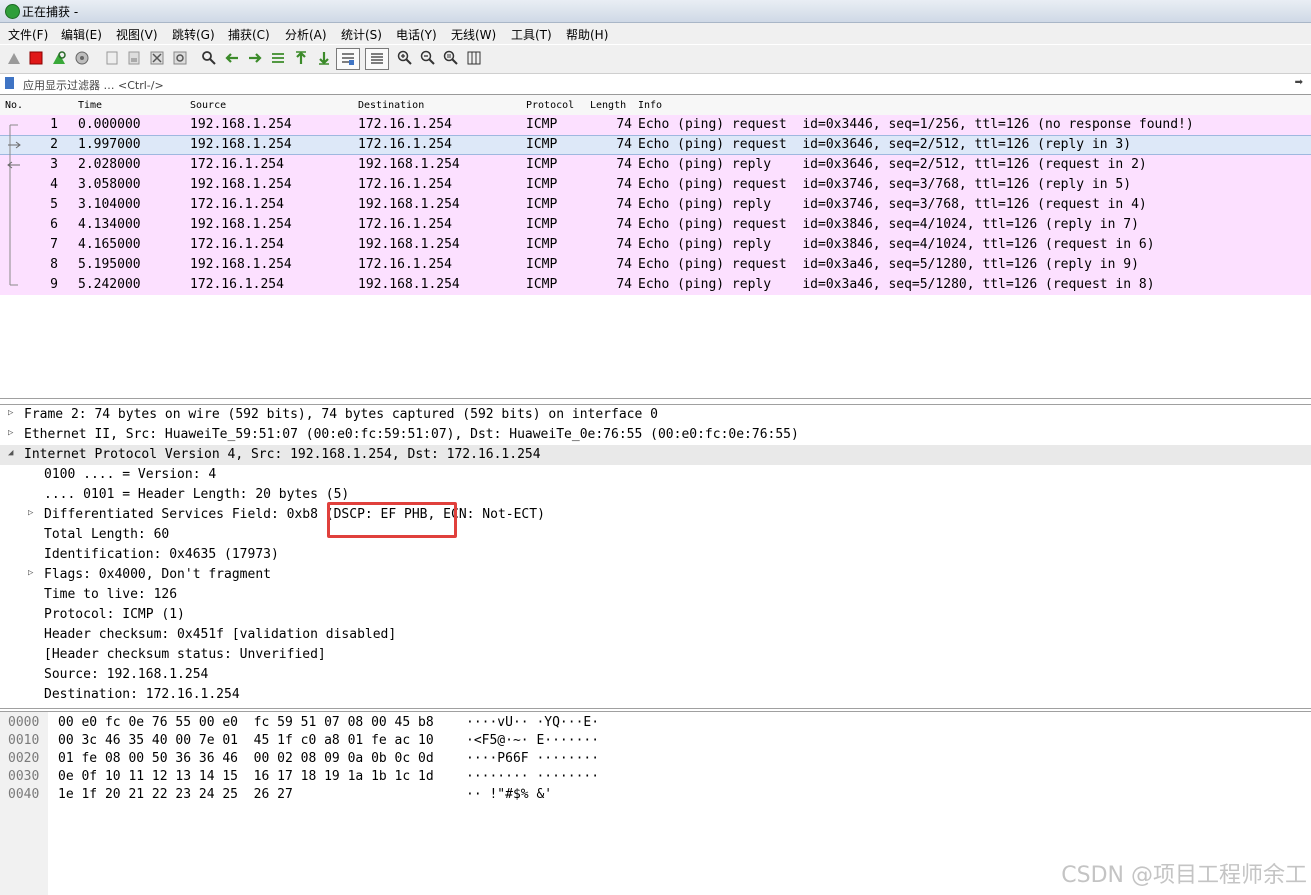 This screenshot has width=1311, height=895. What do you see at coordinates (655, 495) in the screenshot?
I see `detail-header-length: .... 0101 = Header Length: 20 bytes (5)` at bounding box center [655, 495].